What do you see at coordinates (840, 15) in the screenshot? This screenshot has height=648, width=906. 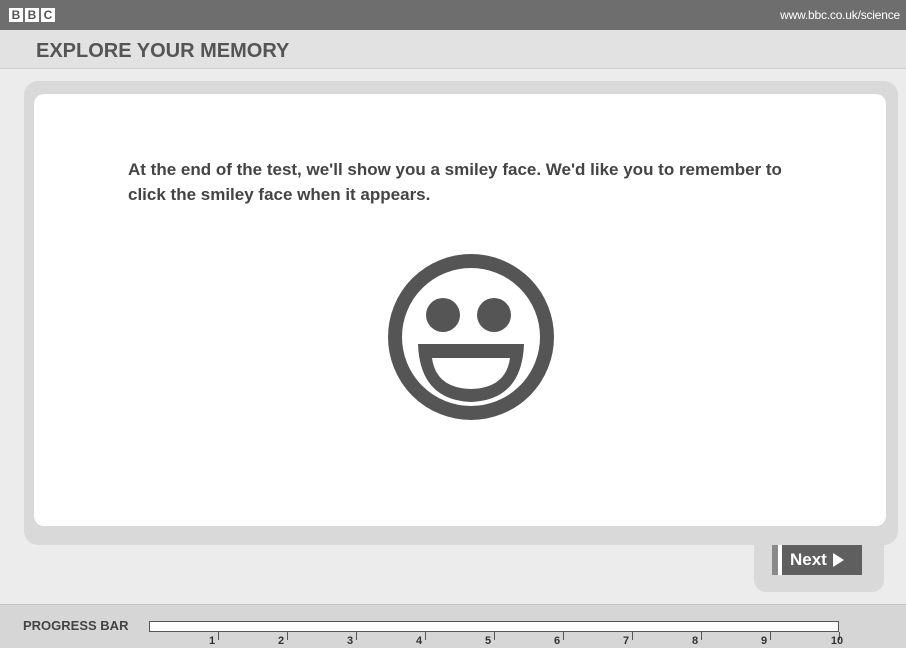 I see `site-url-link: www.bbc.co.uk/science` at bounding box center [840, 15].